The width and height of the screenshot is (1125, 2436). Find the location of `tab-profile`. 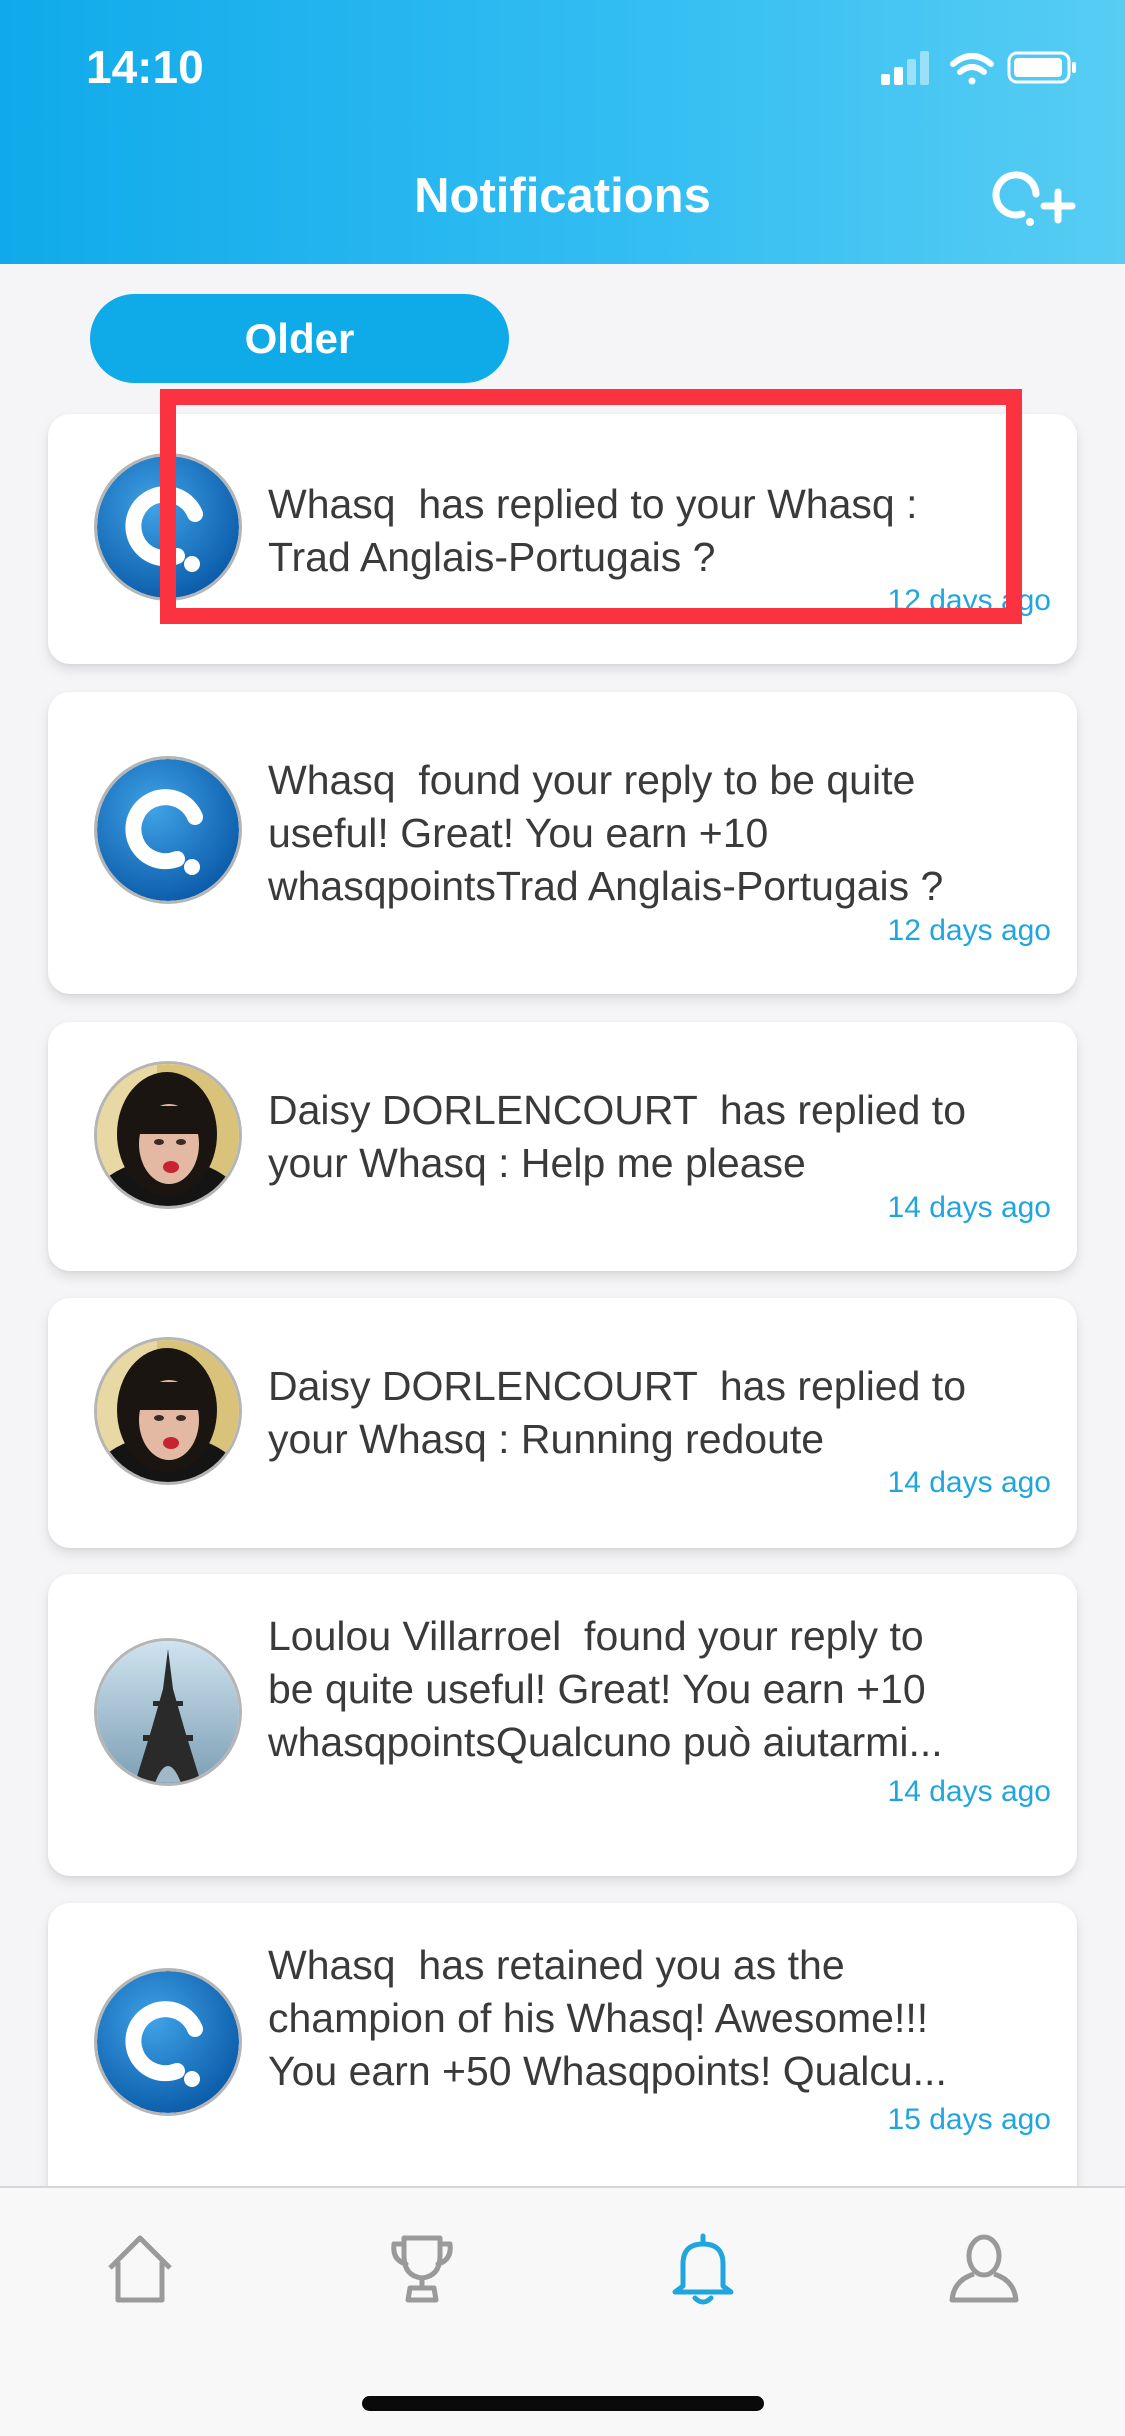

tab-profile is located at coordinates (984, 2268).